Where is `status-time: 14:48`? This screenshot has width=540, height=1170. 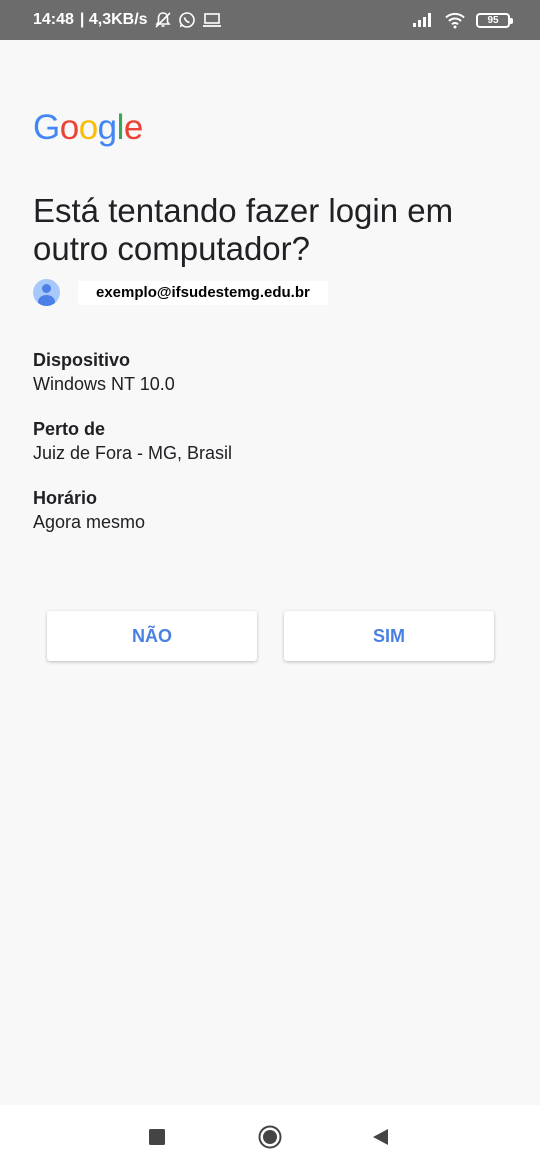
status-time: 14:48 is located at coordinates (53, 19).